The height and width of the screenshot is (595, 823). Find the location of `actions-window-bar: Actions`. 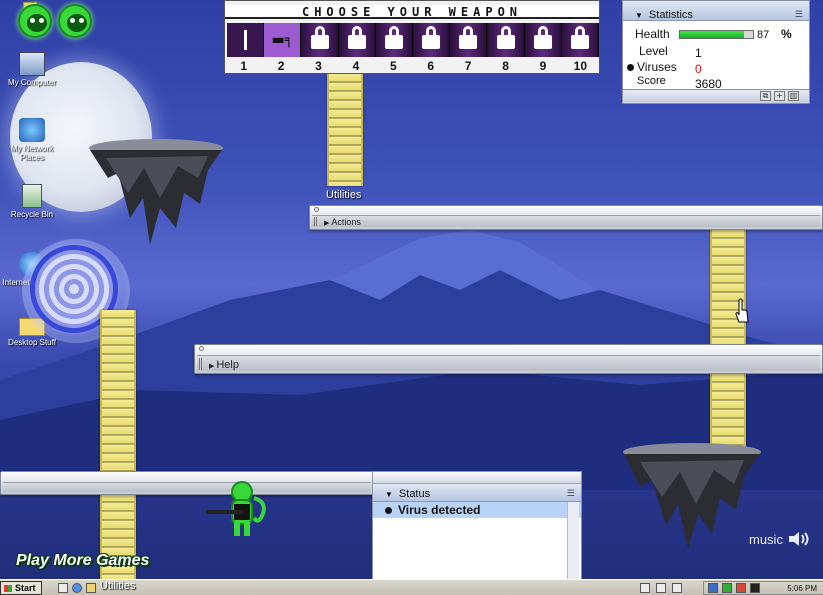

actions-window-bar: Actions is located at coordinates (566, 217).